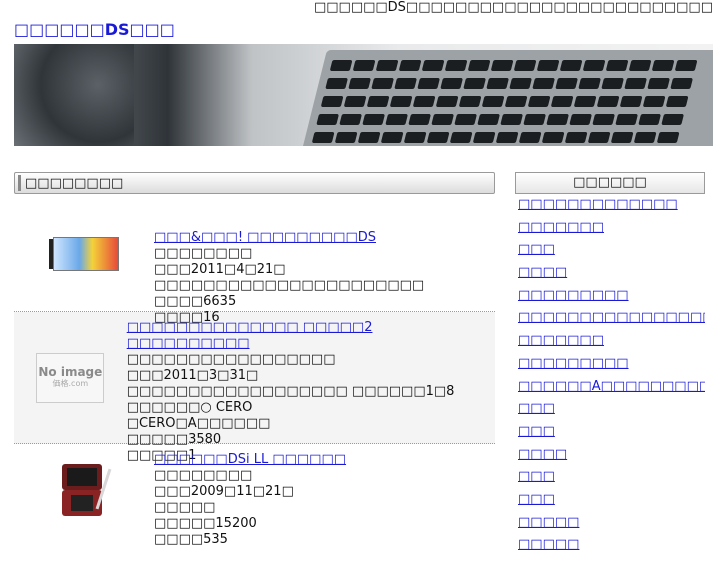 This screenshot has width=727, height=564. What do you see at coordinates (192, 375) in the screenshot?
I see `product-release-date: □□□2011□3□31□` at bounding box center [192, 375].